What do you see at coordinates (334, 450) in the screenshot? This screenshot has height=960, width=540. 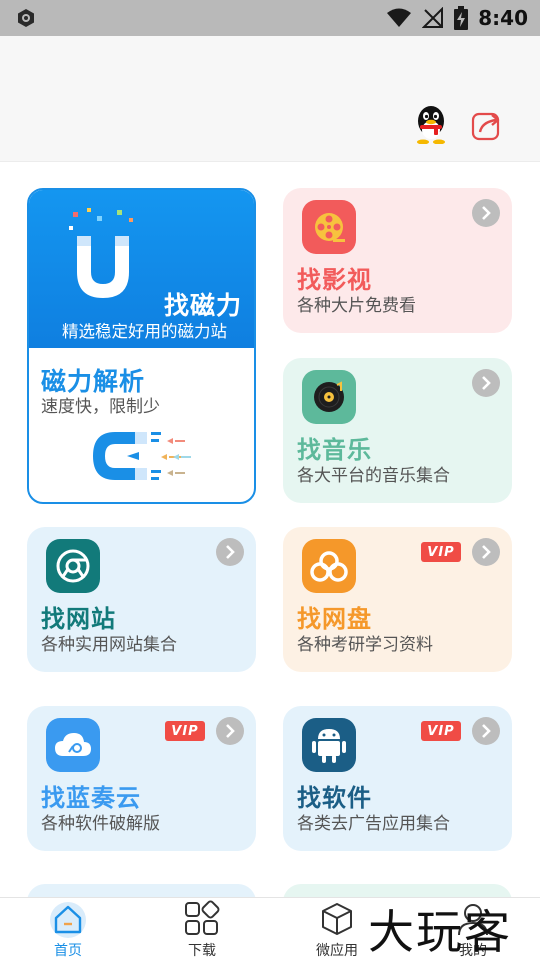 I see `music-card-title: 找音乐` at bounding box center [334, 450].